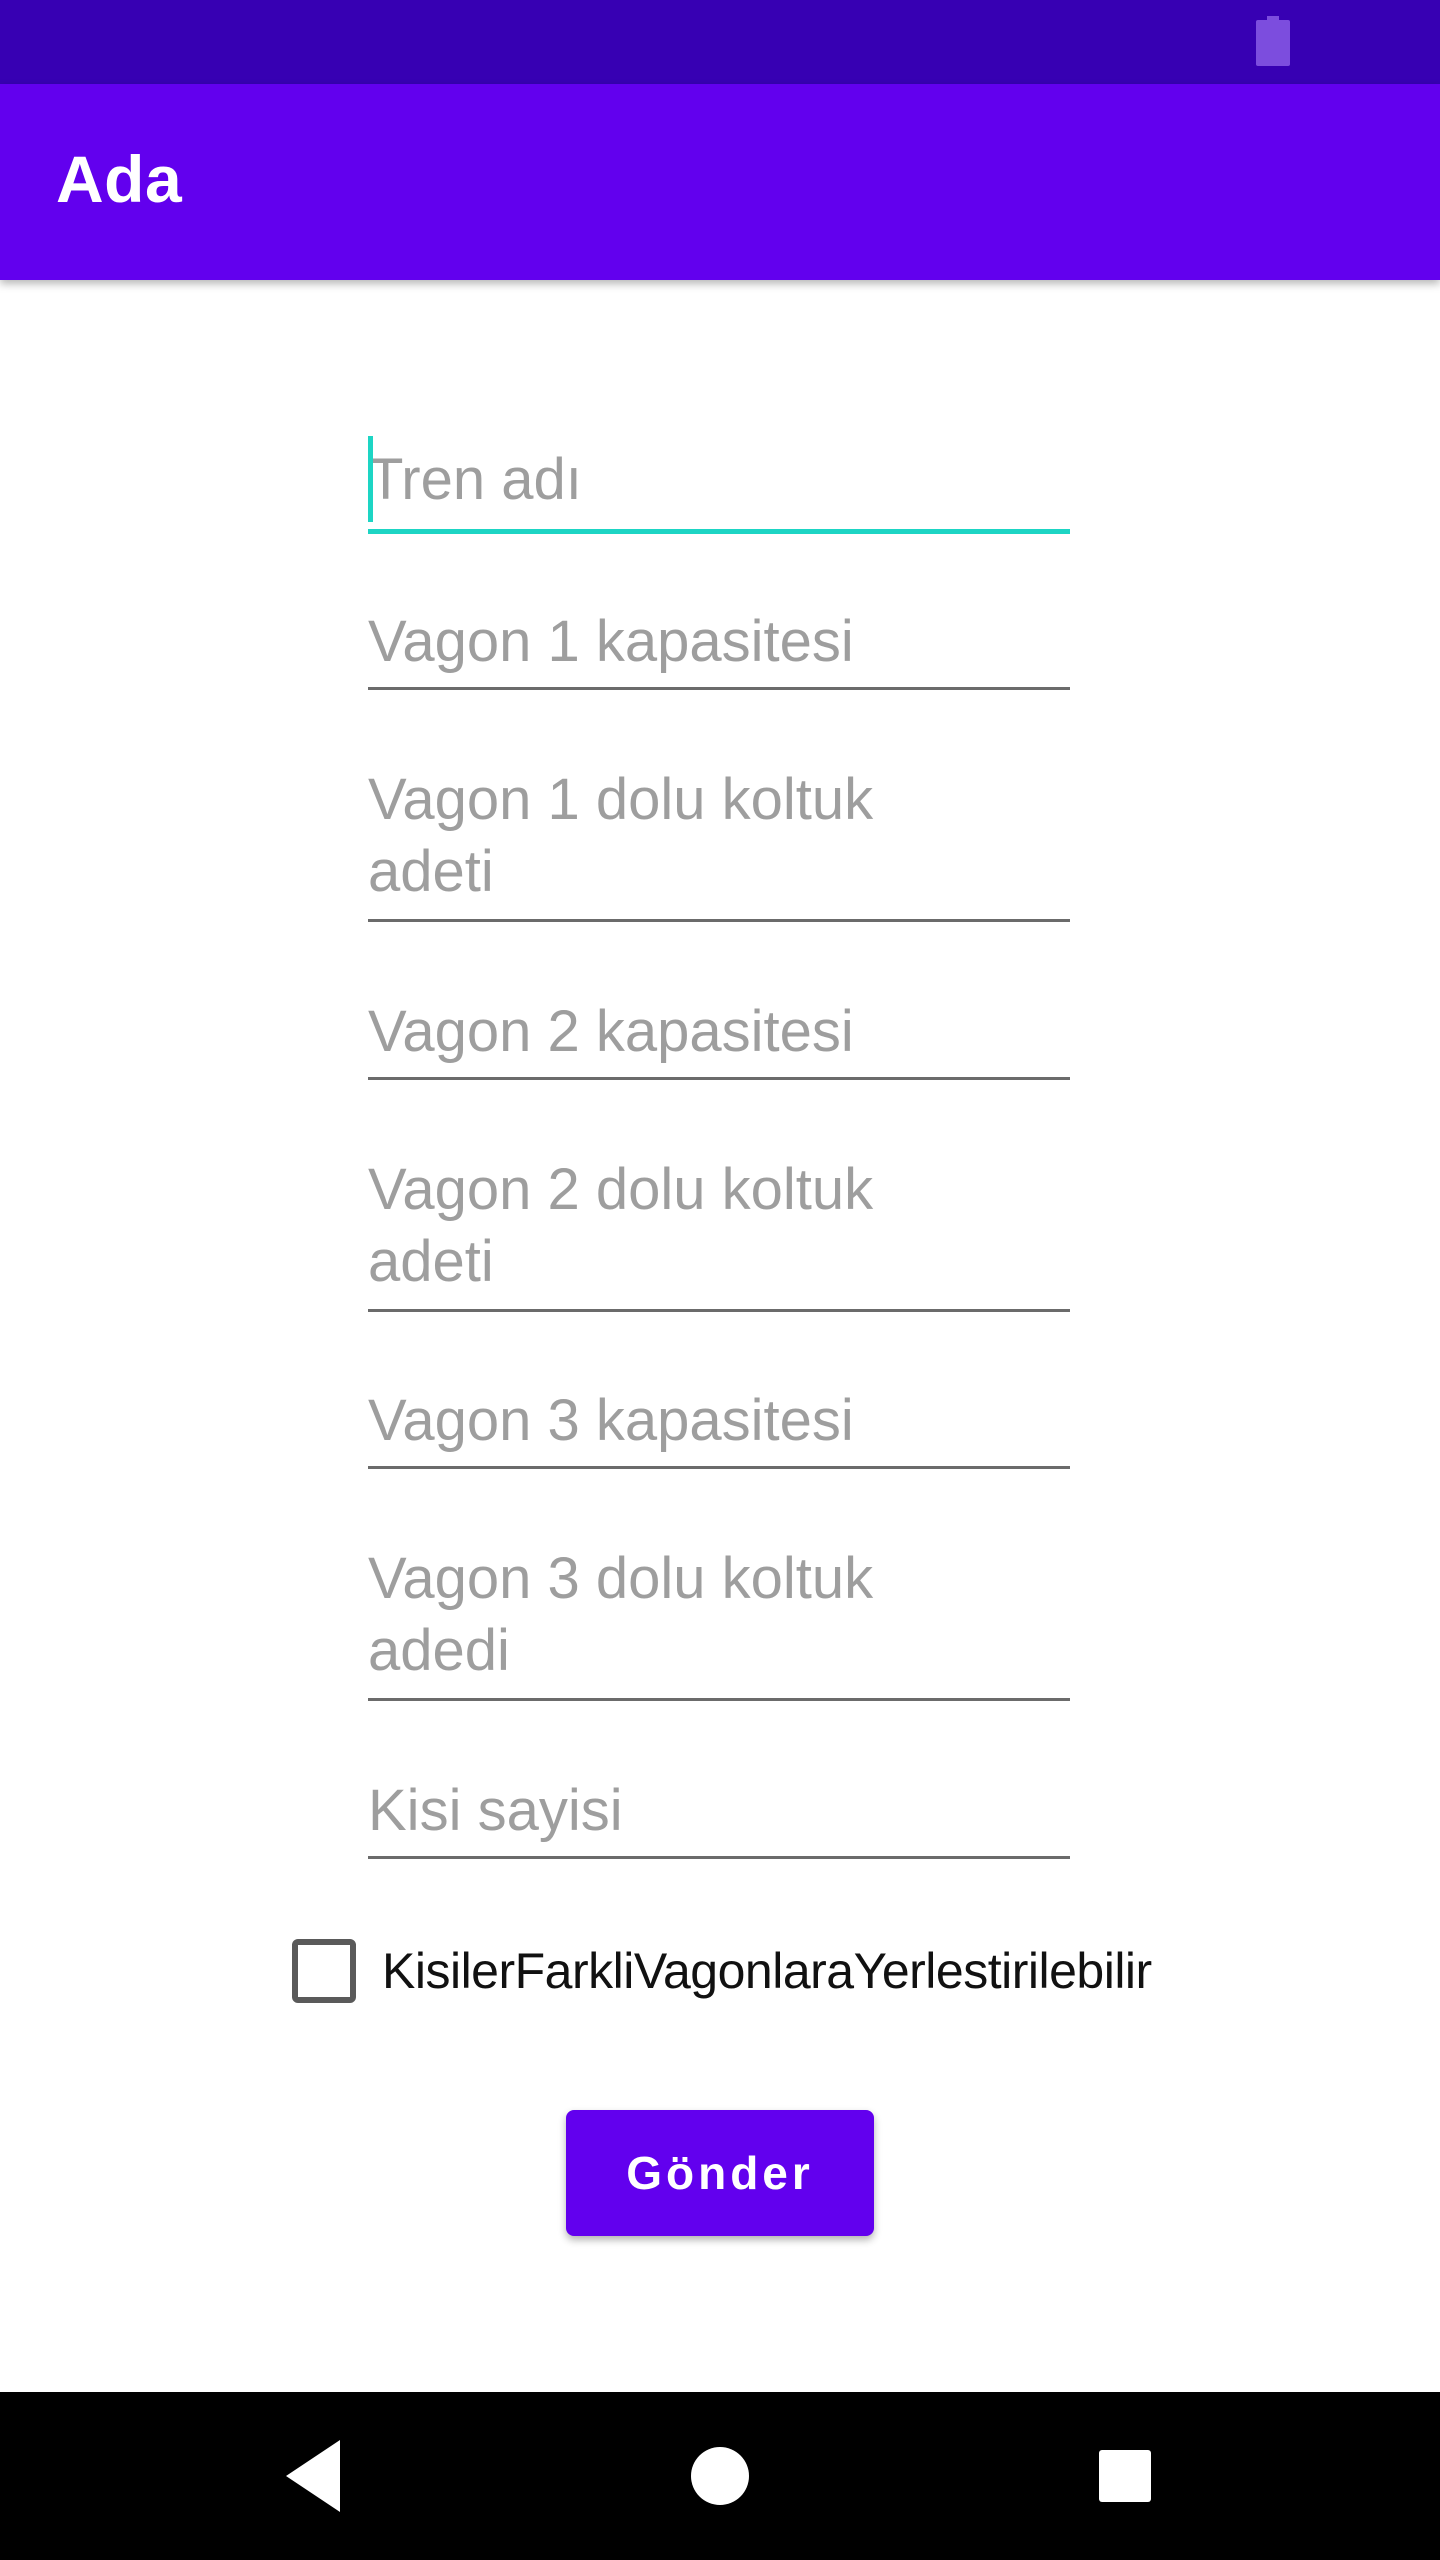 The width and height of the screenshot is (1440, 2560). Describe the element at coordinates (611, 1420) in the screenshot. I see `wagon3-capacity-placeholder: Vagon 3 kapasitesi` at that location.